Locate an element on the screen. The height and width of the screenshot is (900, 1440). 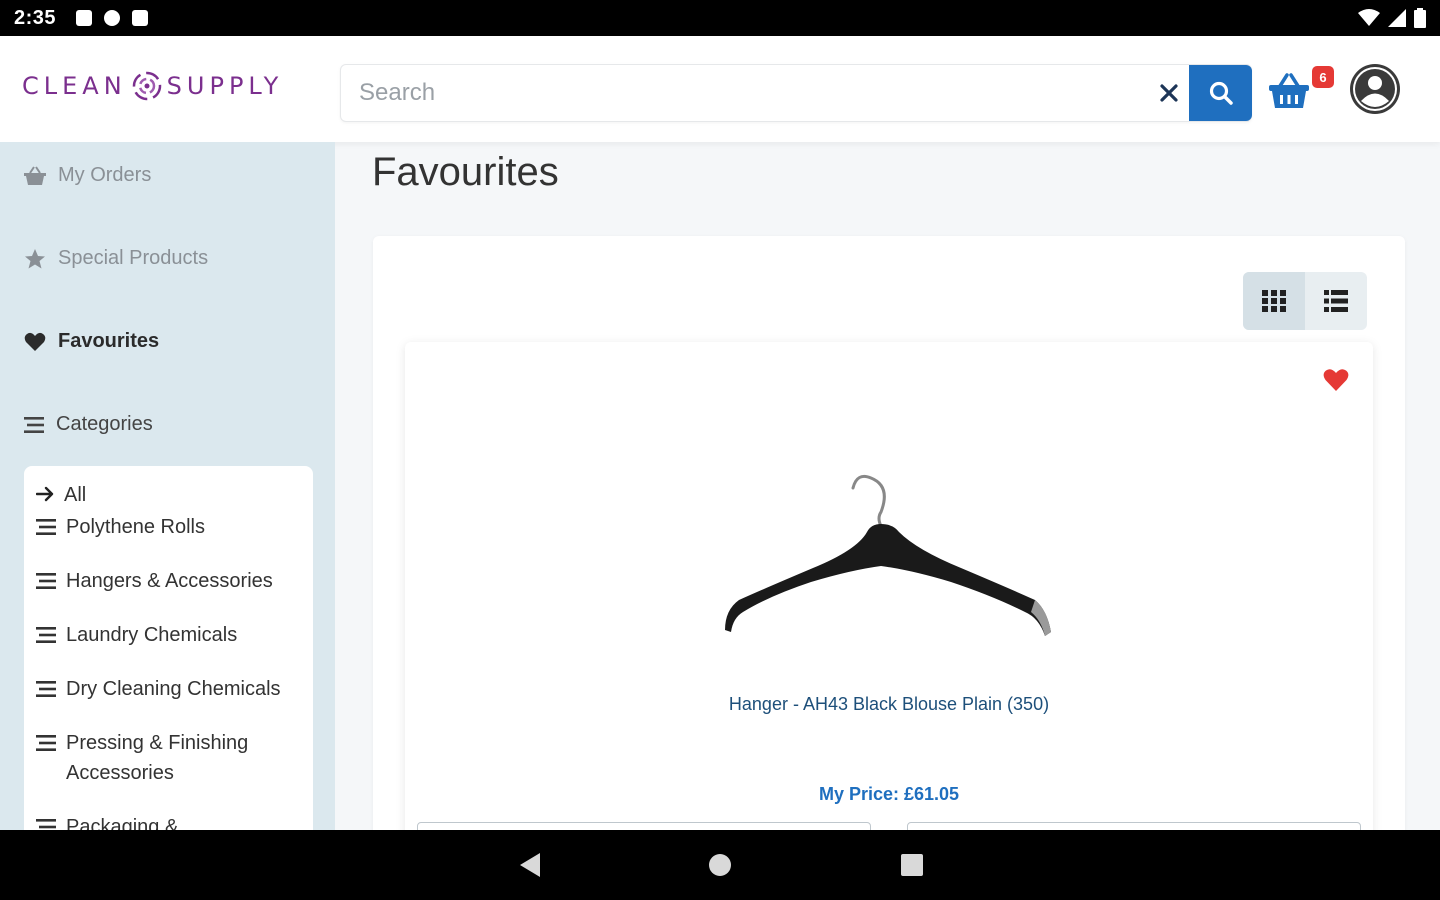
logo-text-right: SUPPLY is located at coordinates (225, 86).